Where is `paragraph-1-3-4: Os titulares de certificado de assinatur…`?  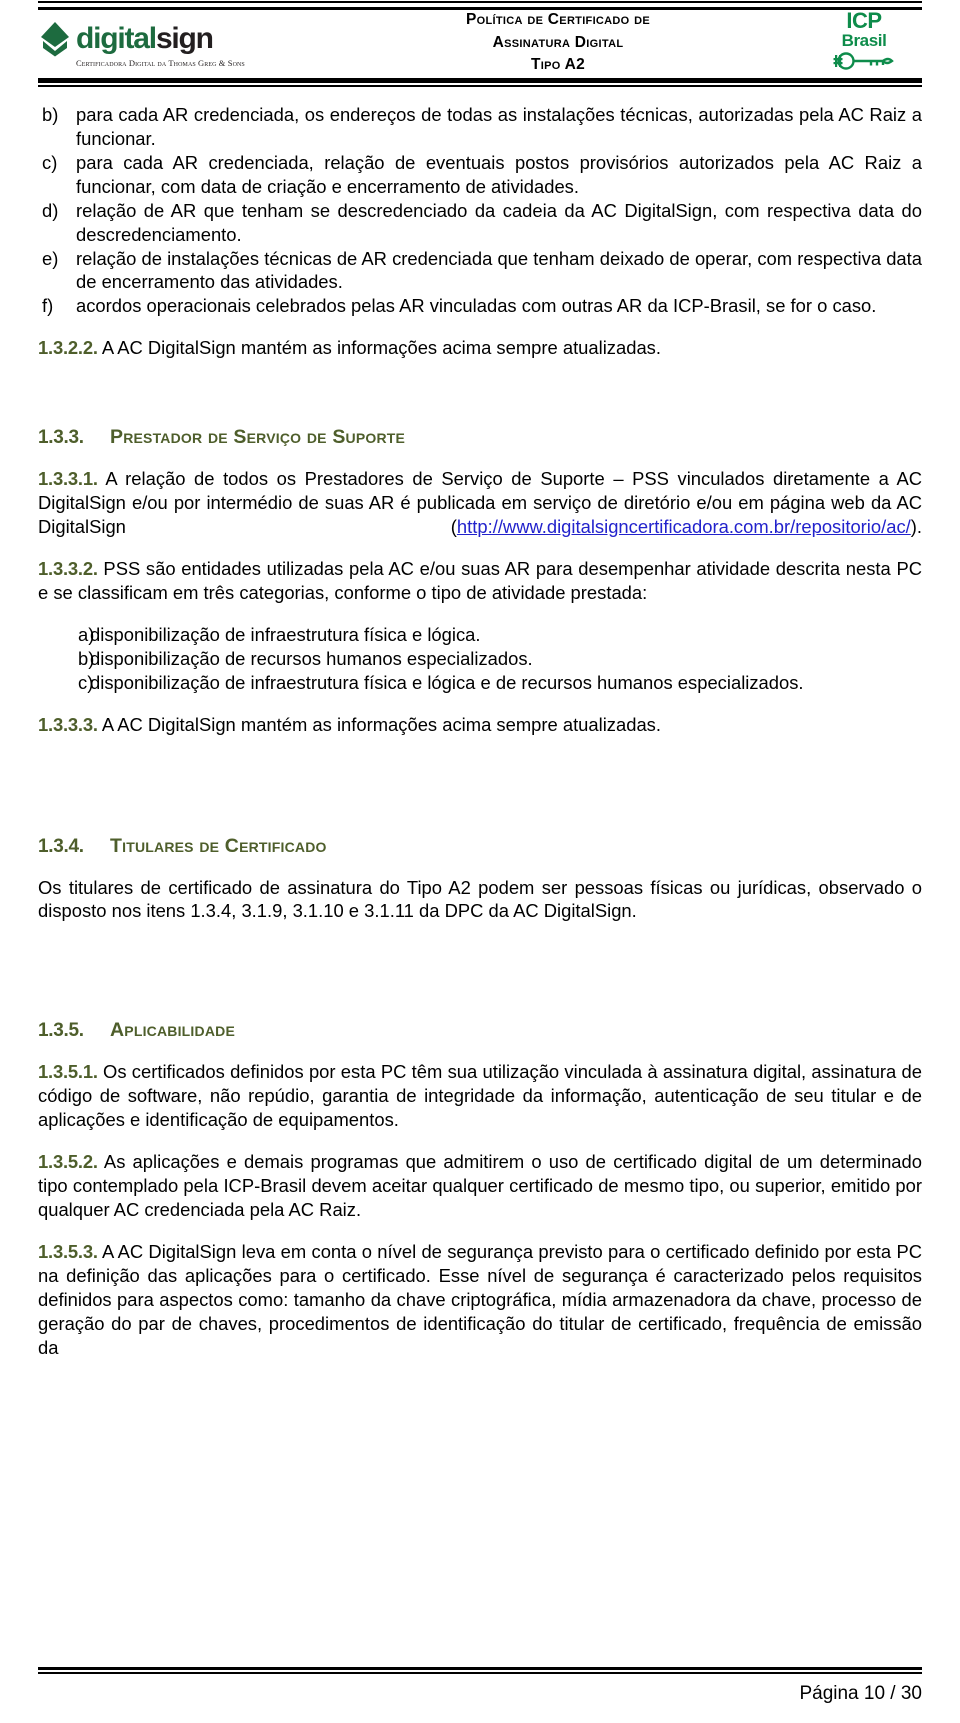 paragraph-1-3-4: Os titulares de certificado de assinatur… is located at coordinates (480, 899).